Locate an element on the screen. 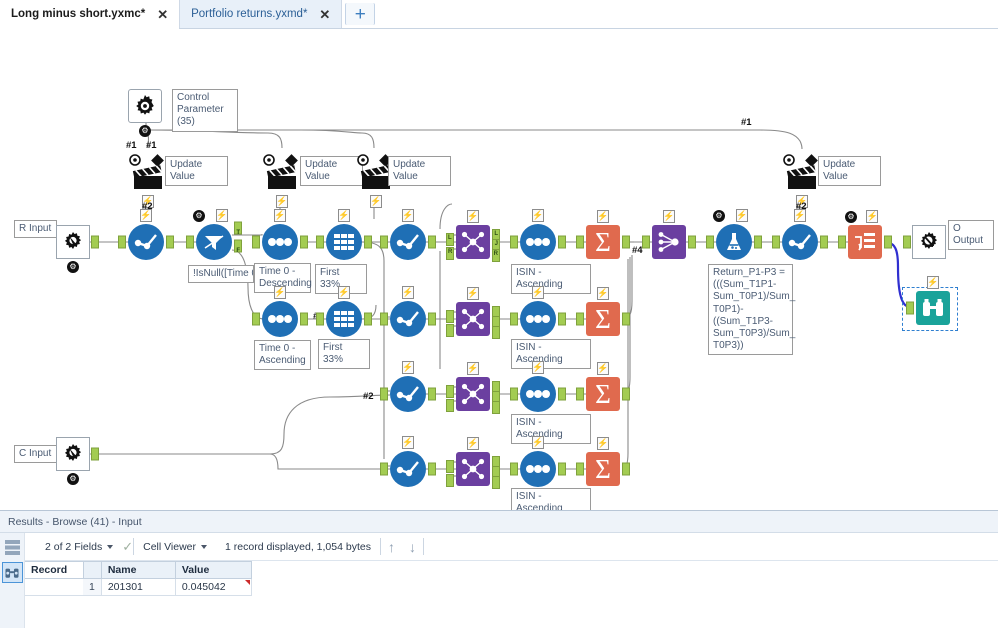 The image size is (998, 628). cell-name: 201301 is located at coordinates (138, 587).